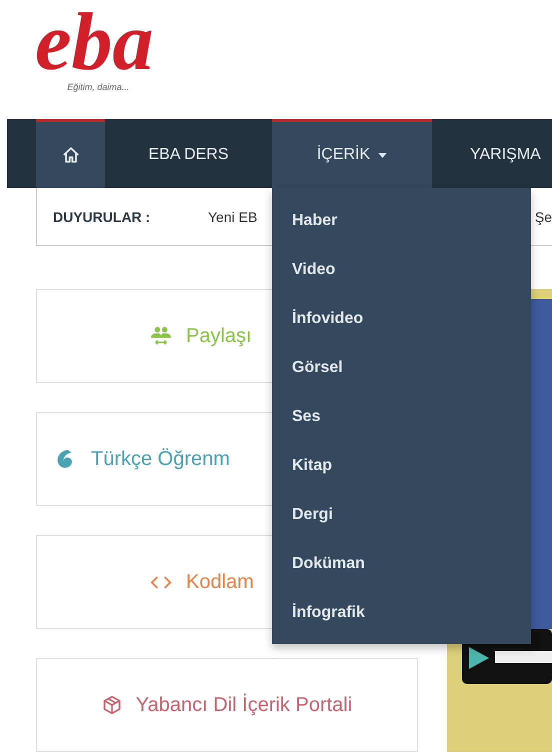  I want to click on announcement-text: Yeni EB, so click(233, 216).